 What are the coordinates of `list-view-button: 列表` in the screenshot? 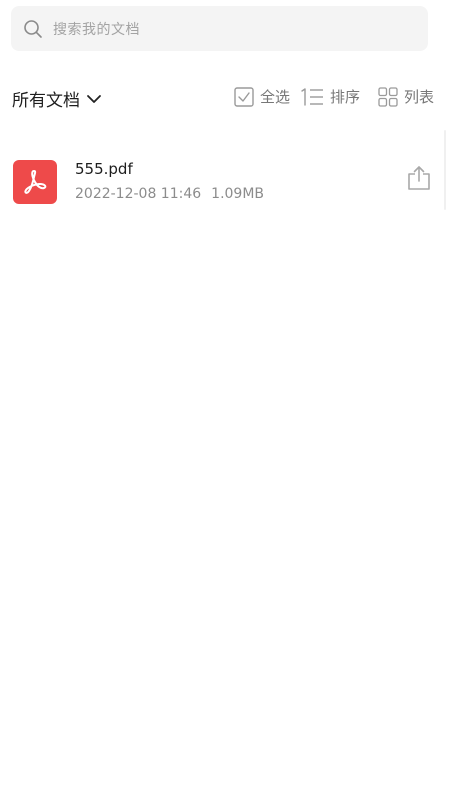 It's located at (406, 96).